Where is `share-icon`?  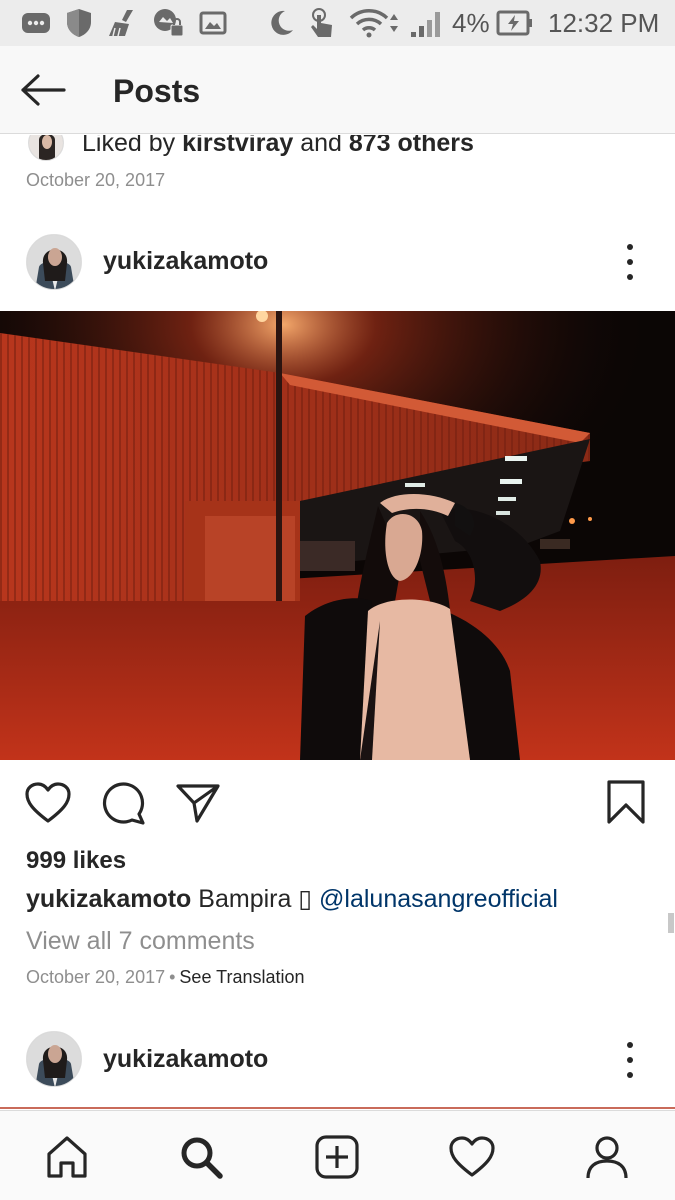 share-icon is located at coordinates (198, 803).